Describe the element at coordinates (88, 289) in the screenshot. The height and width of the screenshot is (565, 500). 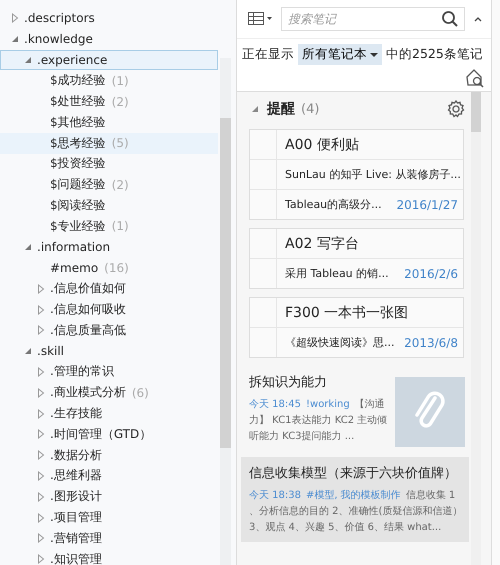
I see `folder-label: .信息价值如何` at that location.